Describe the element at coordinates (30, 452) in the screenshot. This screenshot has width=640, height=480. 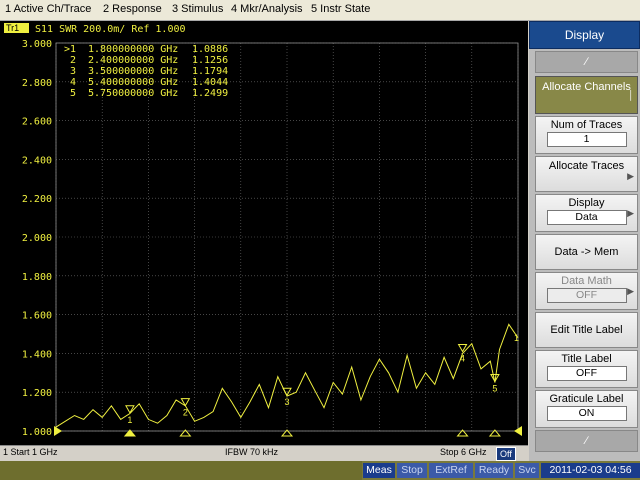
I see `start-frequency: 1 Start 1 GHz` at that location.